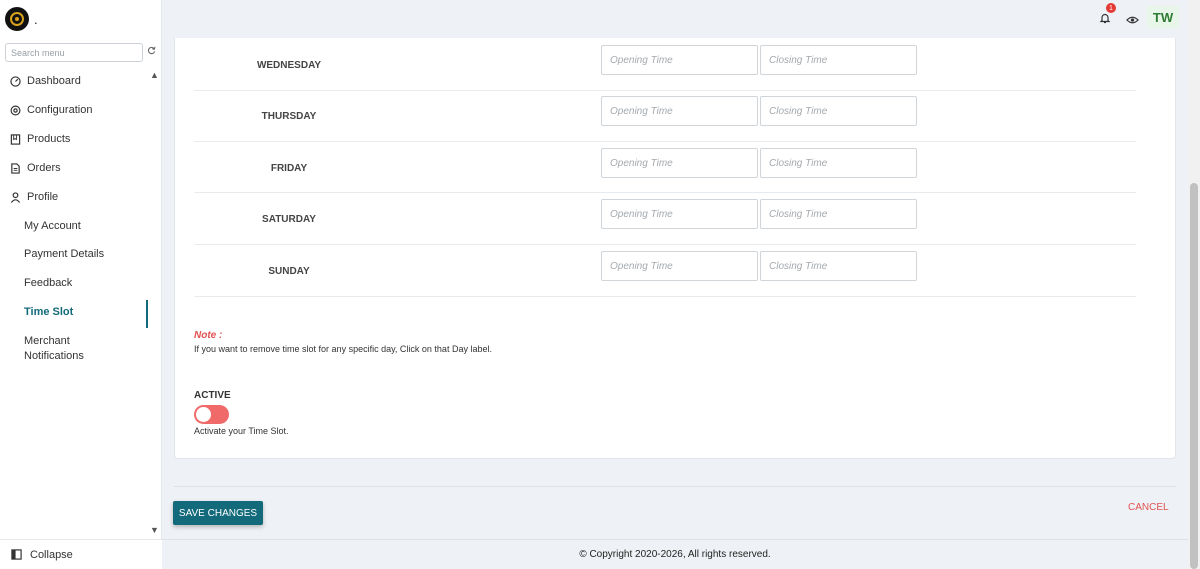  Describe the element at coordinates (36, 19) in the screenshot. I see `brand-name: .` at that location.